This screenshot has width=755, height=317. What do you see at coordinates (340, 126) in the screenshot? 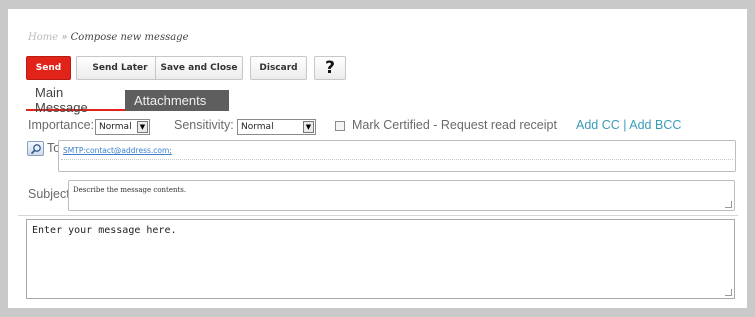
I see `mark-certified-checkbox` at bounding box center [340, 126].